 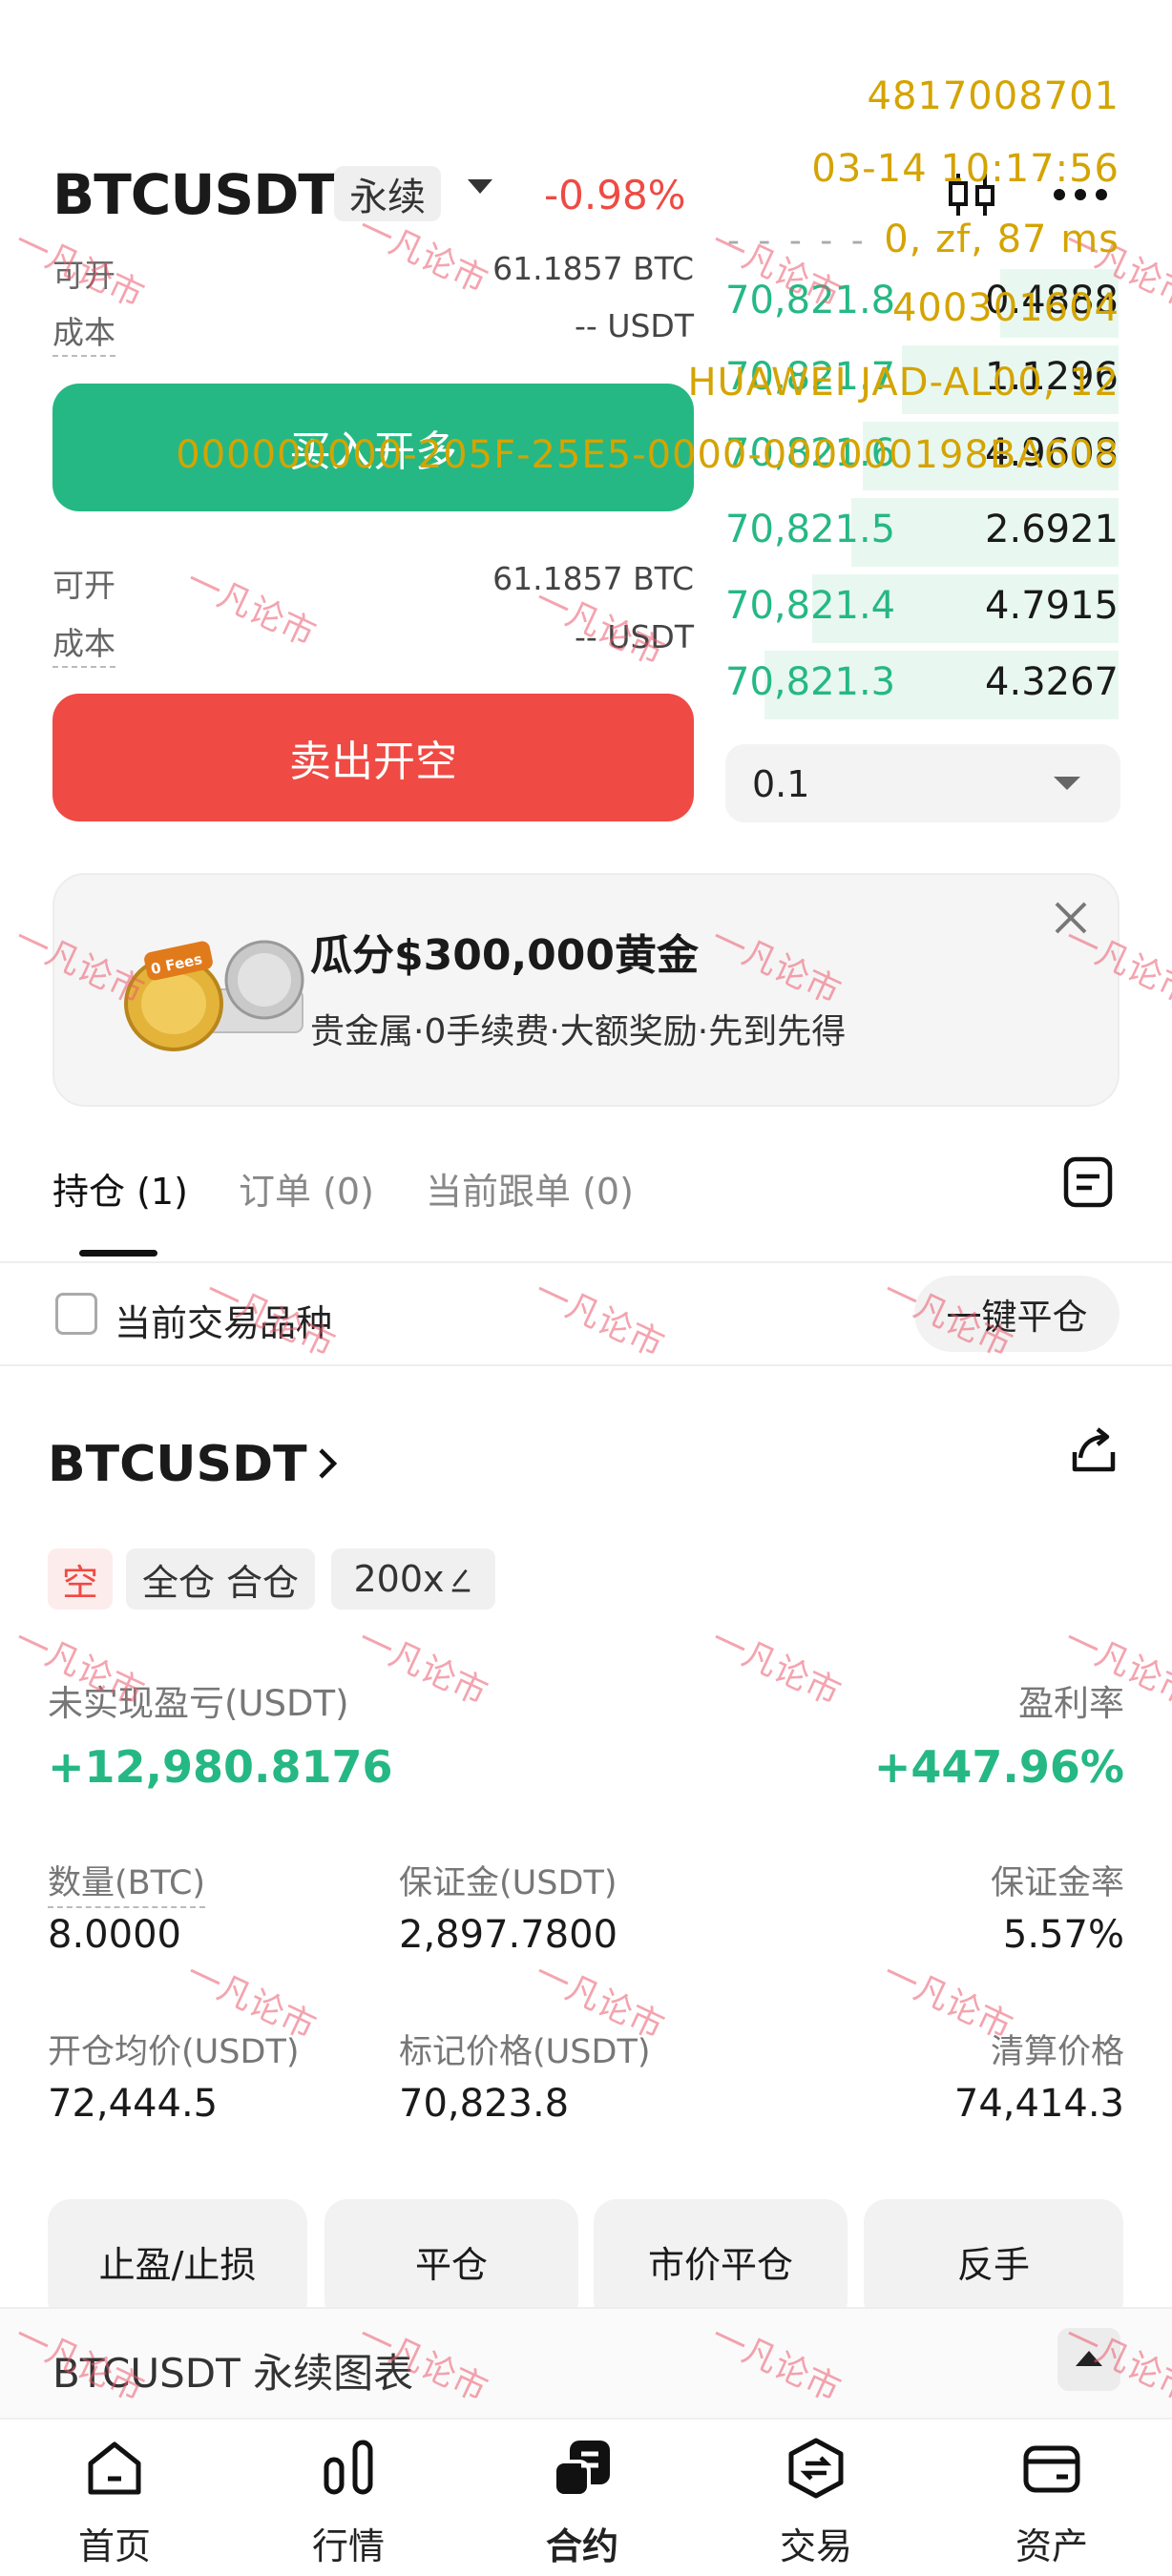 I want to click on futures-icon, so click(x=581, y=2469).